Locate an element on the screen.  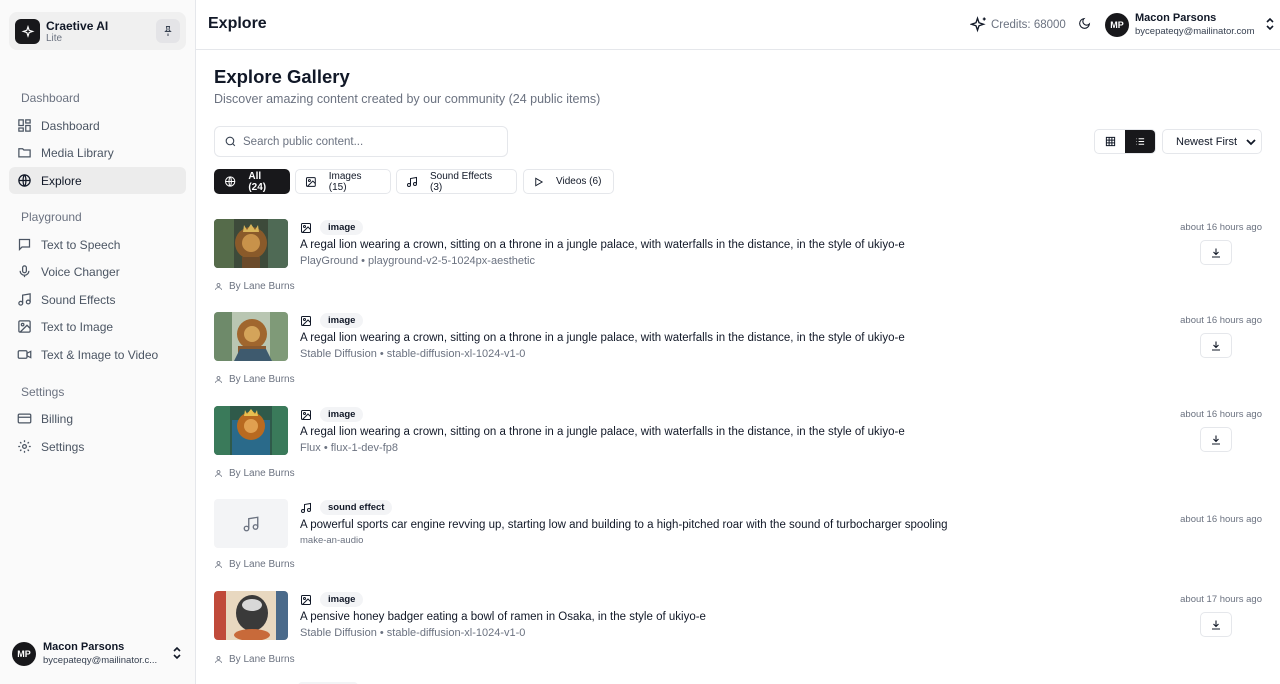
honey-badger-thumbnail is located at coordinates (251, 615).